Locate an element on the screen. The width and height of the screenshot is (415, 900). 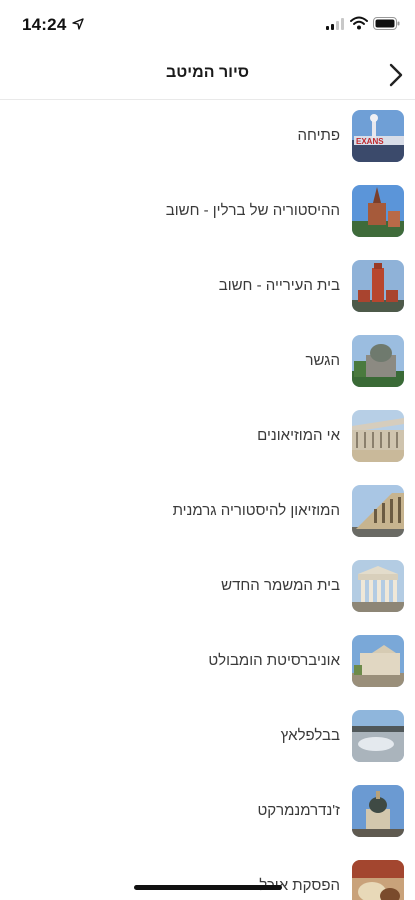
status-bar: 14:24 is located at coordinates (207, 25).